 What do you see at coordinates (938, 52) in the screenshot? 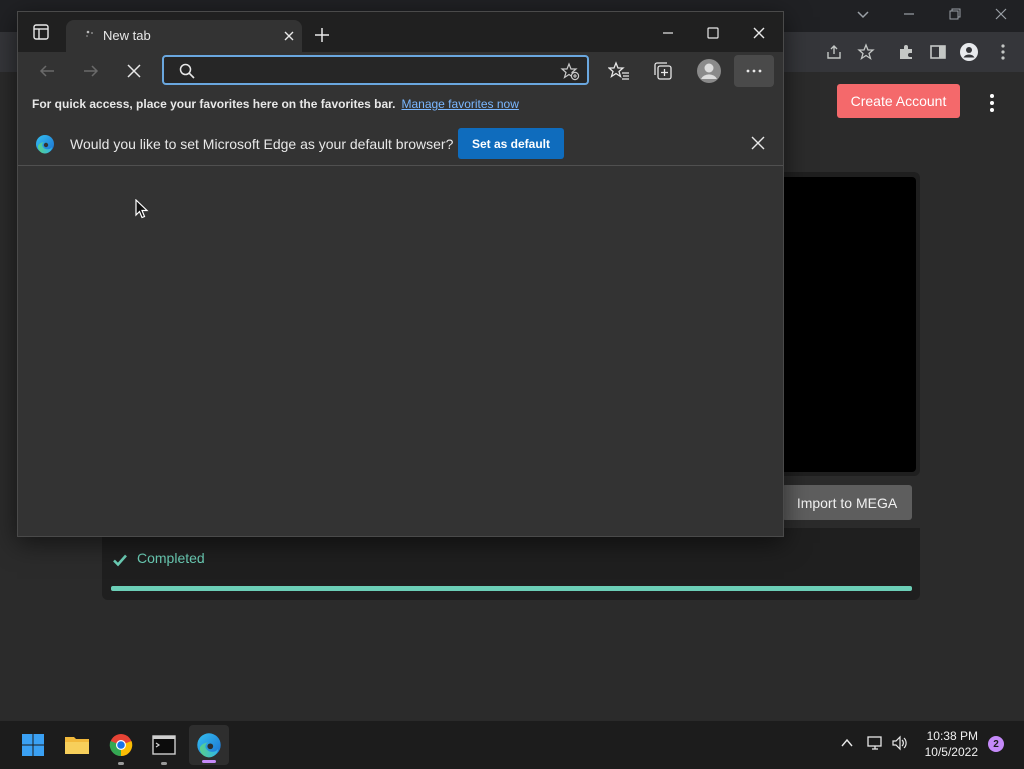
I see `side-panel-icon` at bounding box center [938, 52].